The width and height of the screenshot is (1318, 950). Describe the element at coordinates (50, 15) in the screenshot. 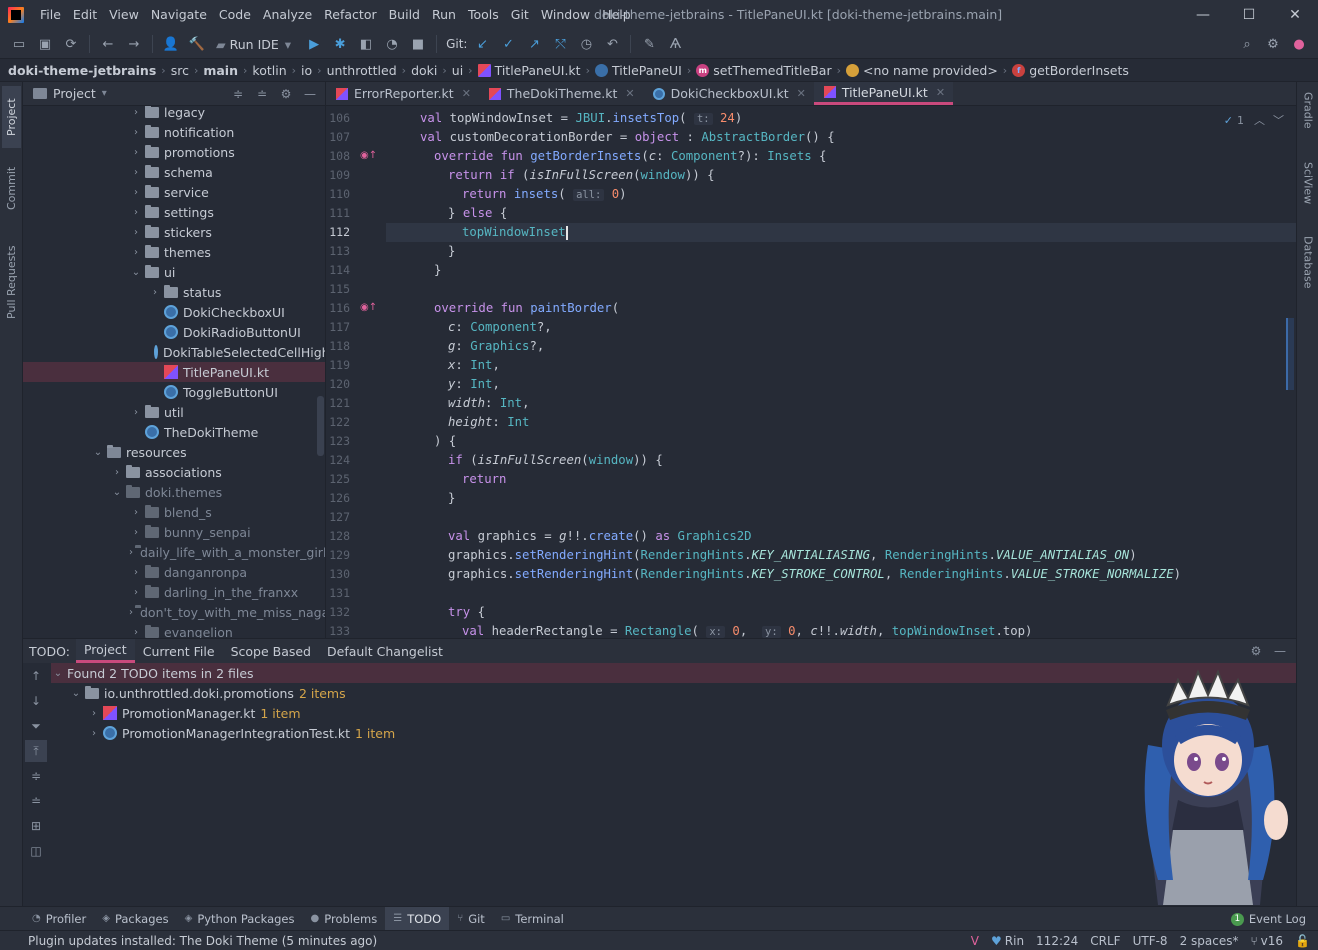

I see `menu-file: File` at that location.